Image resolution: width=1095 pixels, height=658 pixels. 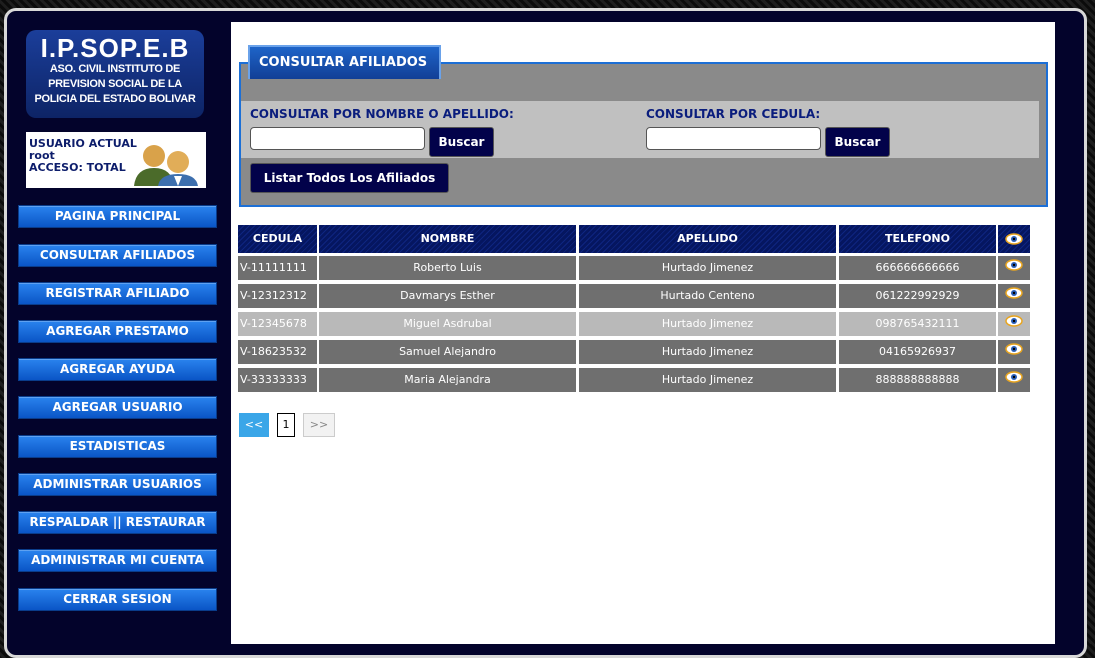 What do you see at coordinates (254, 425) in the screenshot?
I see `pager-prev: <<` at bounding box center [254, 425].